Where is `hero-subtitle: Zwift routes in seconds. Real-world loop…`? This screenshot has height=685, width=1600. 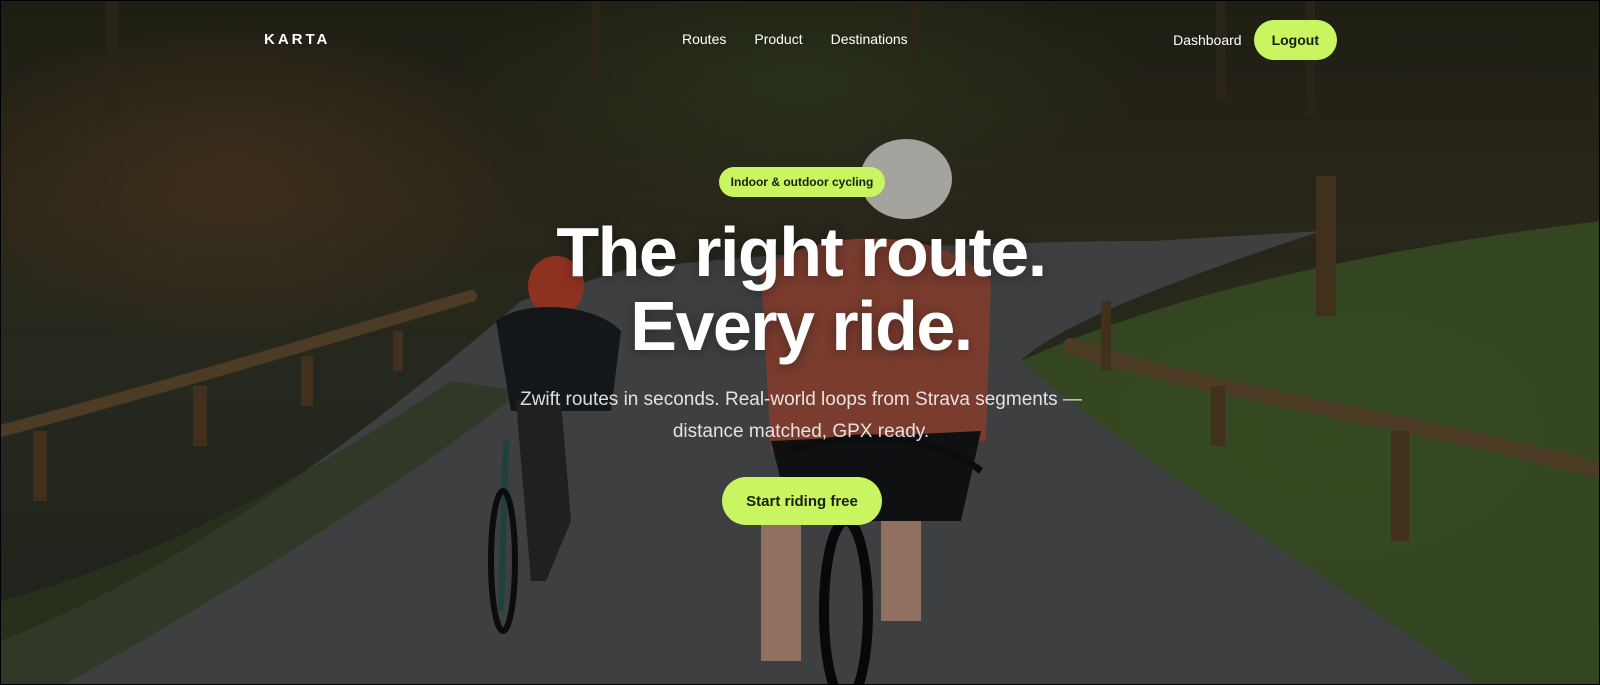
hero-subtitle: Zwift routes in seconds. Real-world loop… is located at coordinates (800, 416).